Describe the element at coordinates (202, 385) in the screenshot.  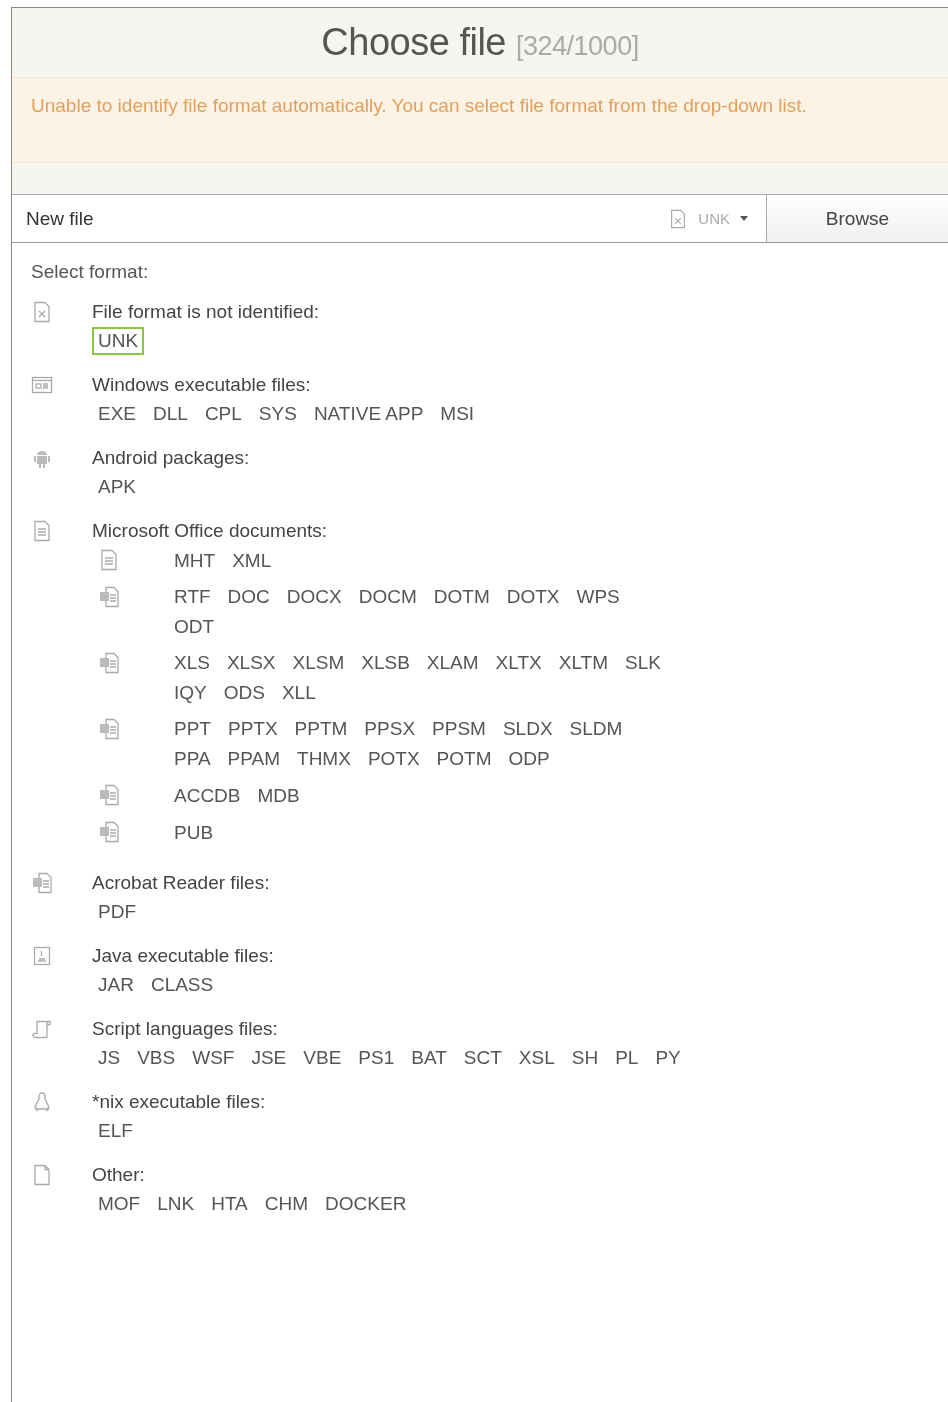
I see `group-label: Windows executable files:` at that location.